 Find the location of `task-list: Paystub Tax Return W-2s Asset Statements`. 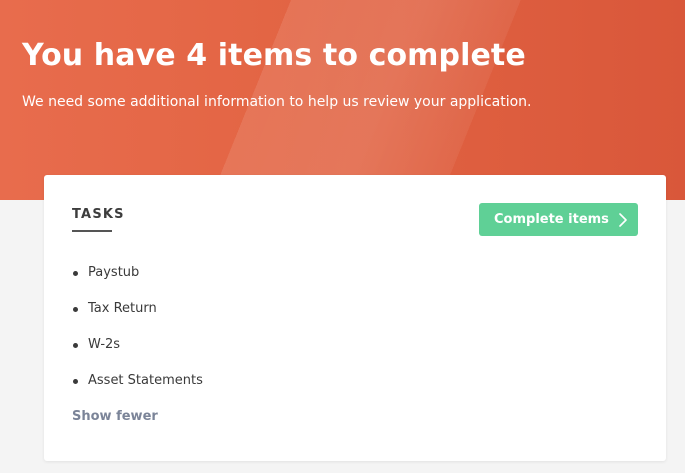

task-list: Paystub Tax Return W-2s Asset Statements is located at coordinates (137, 335).